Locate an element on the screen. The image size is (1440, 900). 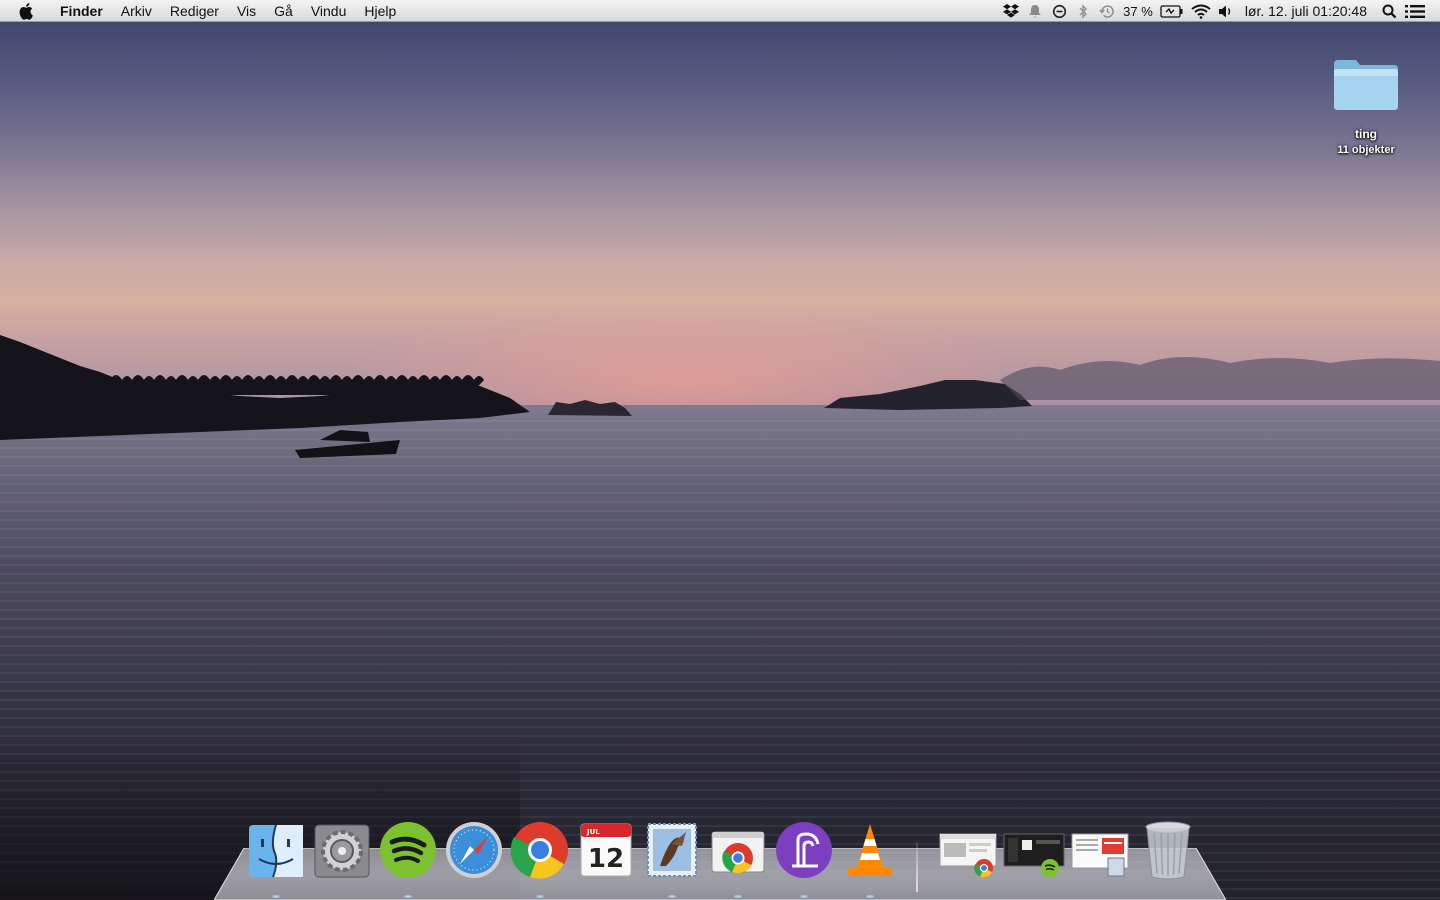
menu-rediger: Rediger is located at coordinates (194, 11).